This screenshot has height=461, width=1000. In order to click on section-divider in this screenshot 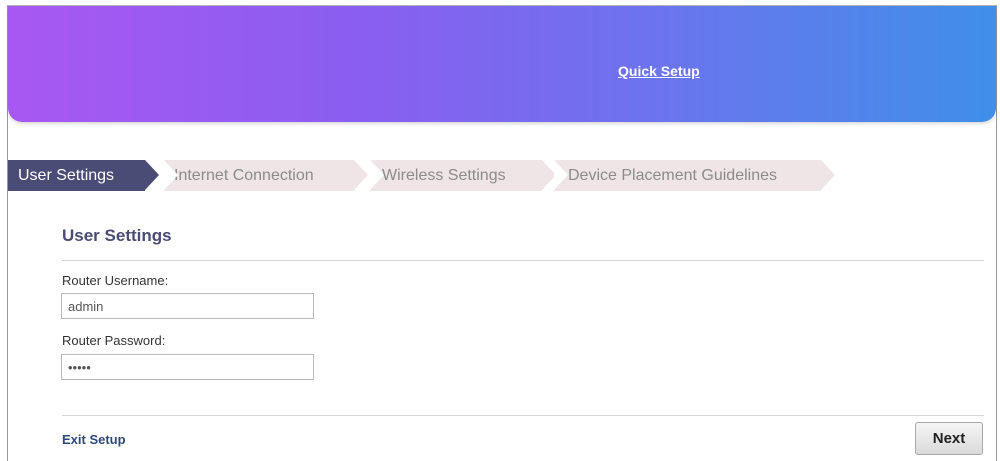, I will do `click(523, 260)`.